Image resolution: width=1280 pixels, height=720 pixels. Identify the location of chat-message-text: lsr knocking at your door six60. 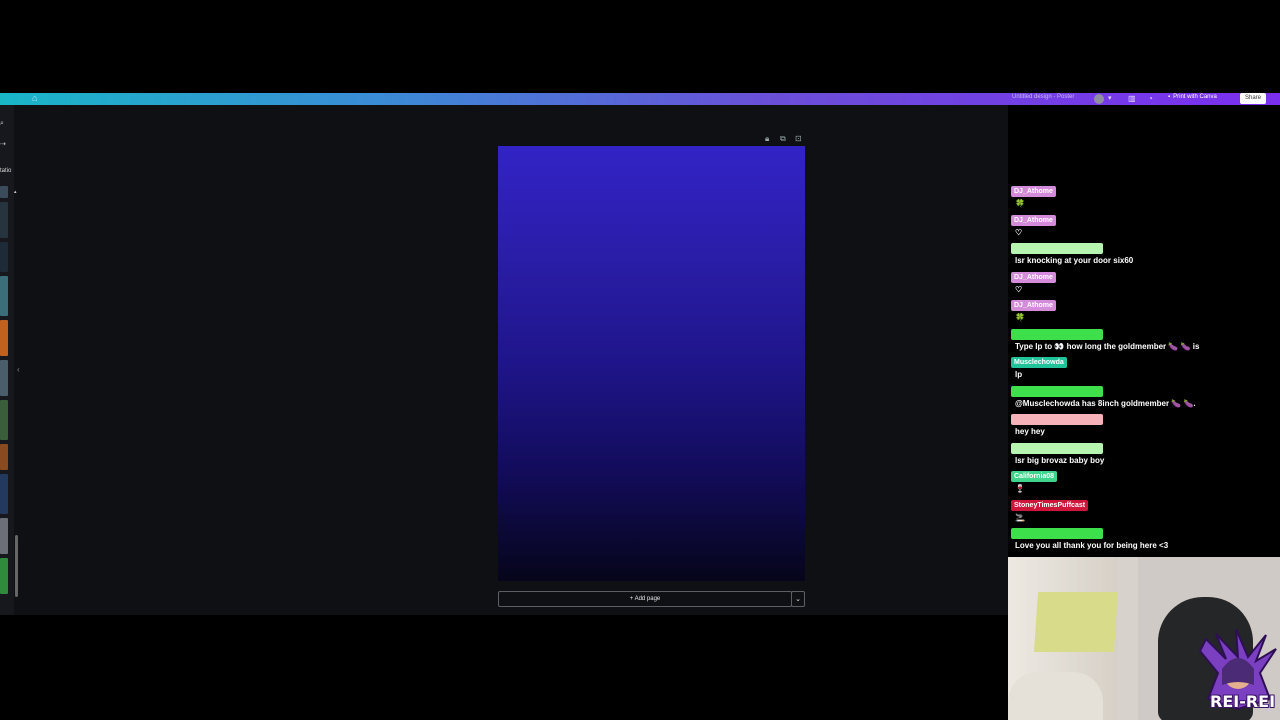
(1074, 260).